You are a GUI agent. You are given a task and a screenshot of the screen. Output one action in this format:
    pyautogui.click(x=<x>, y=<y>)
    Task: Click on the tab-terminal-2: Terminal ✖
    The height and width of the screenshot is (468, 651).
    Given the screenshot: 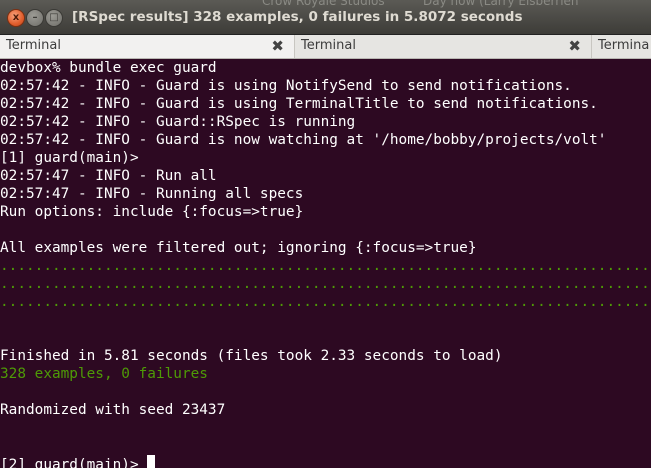 What is the action you would take?
    pyautogui.click(x=443, y=46)
    